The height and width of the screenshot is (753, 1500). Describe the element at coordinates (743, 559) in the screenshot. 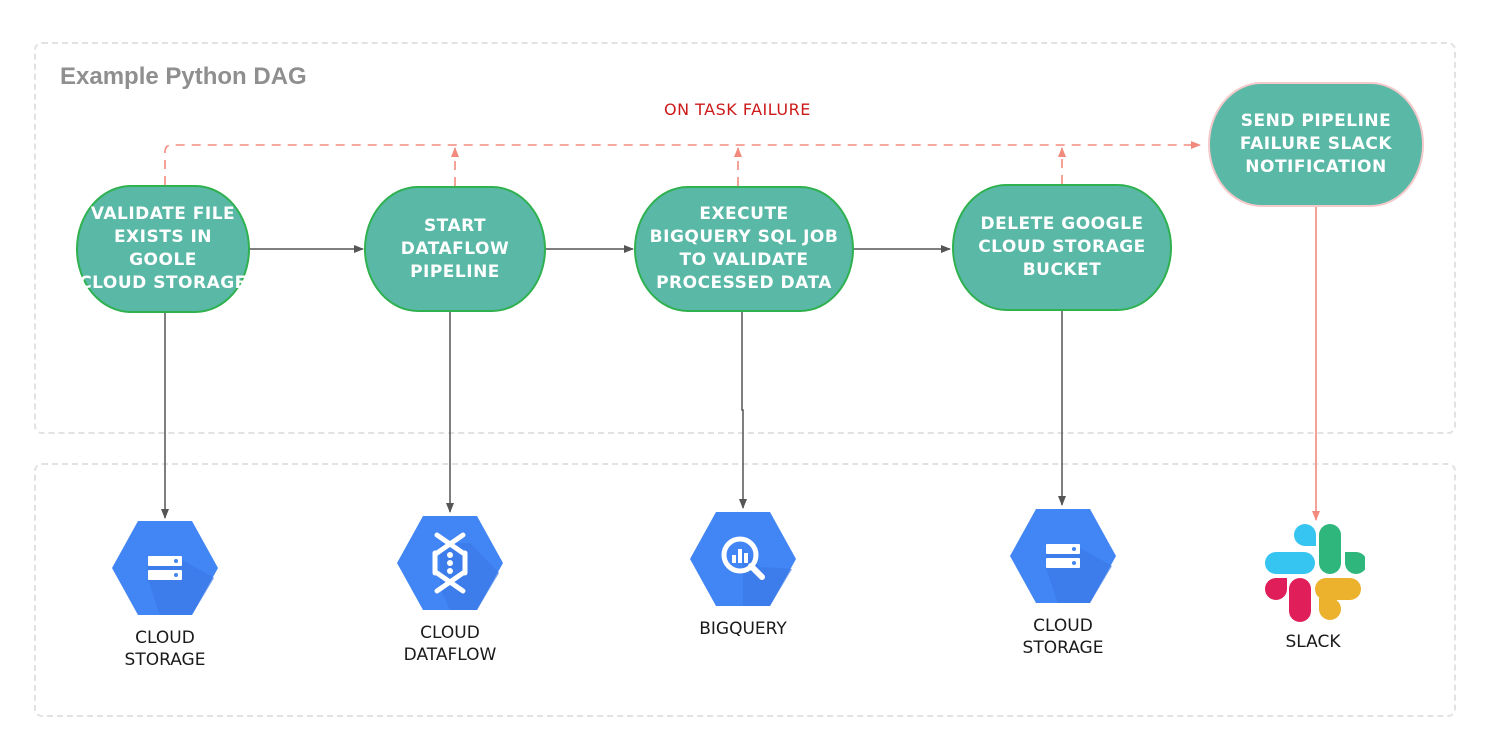

I see `bigquery-icon` at that location.